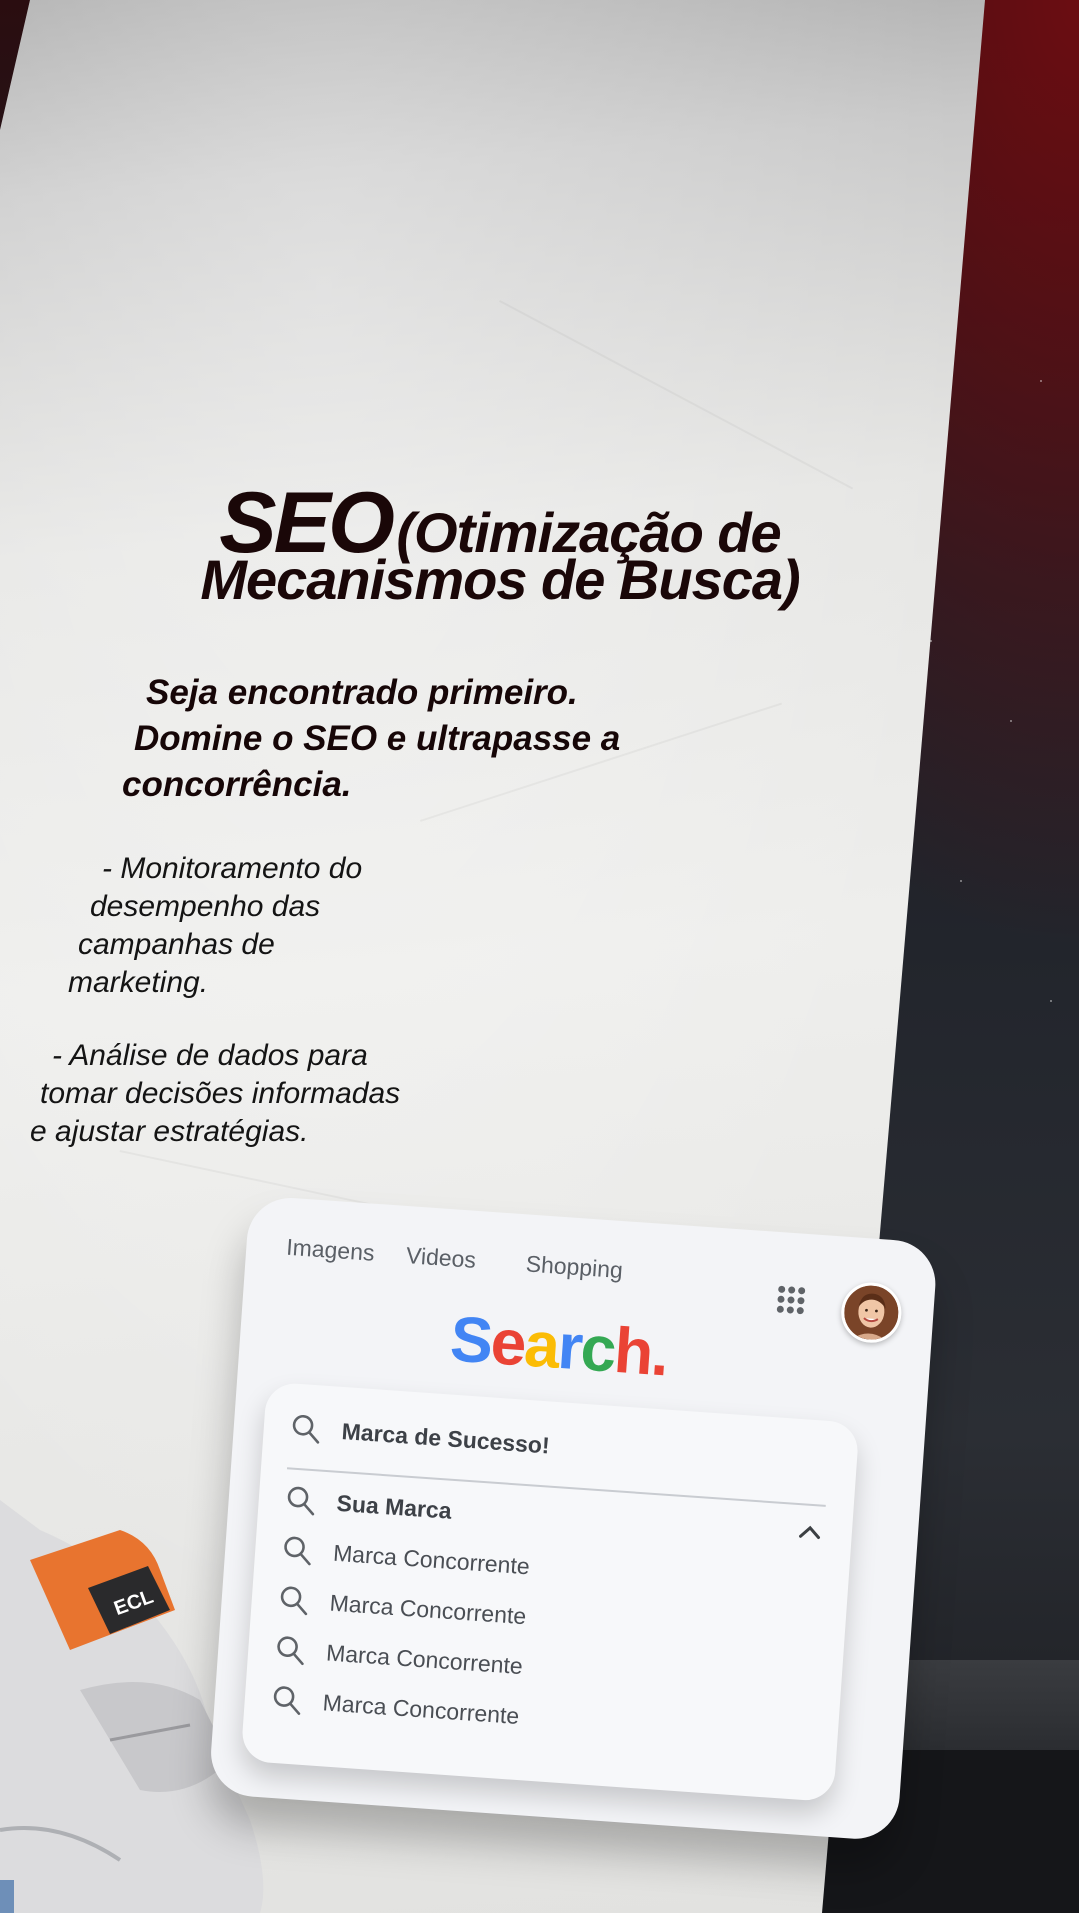  Describe the element at coordinates (500, 544) in the screenshot. I see `page-title: SEO (Otimização de Mecanismos de Busca)` at that location.